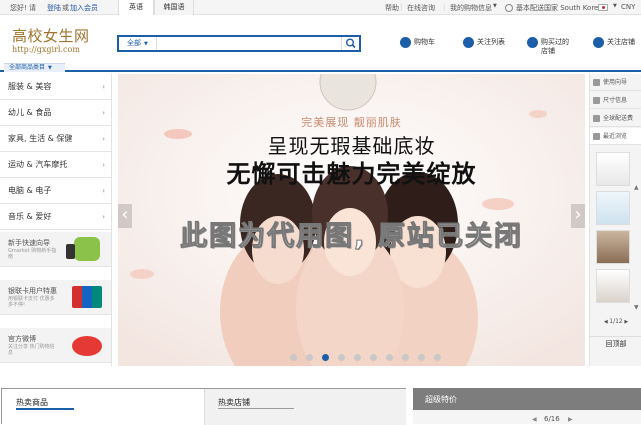  I want to click on all-categories-label: 全部商品类目, so click(27, 67).